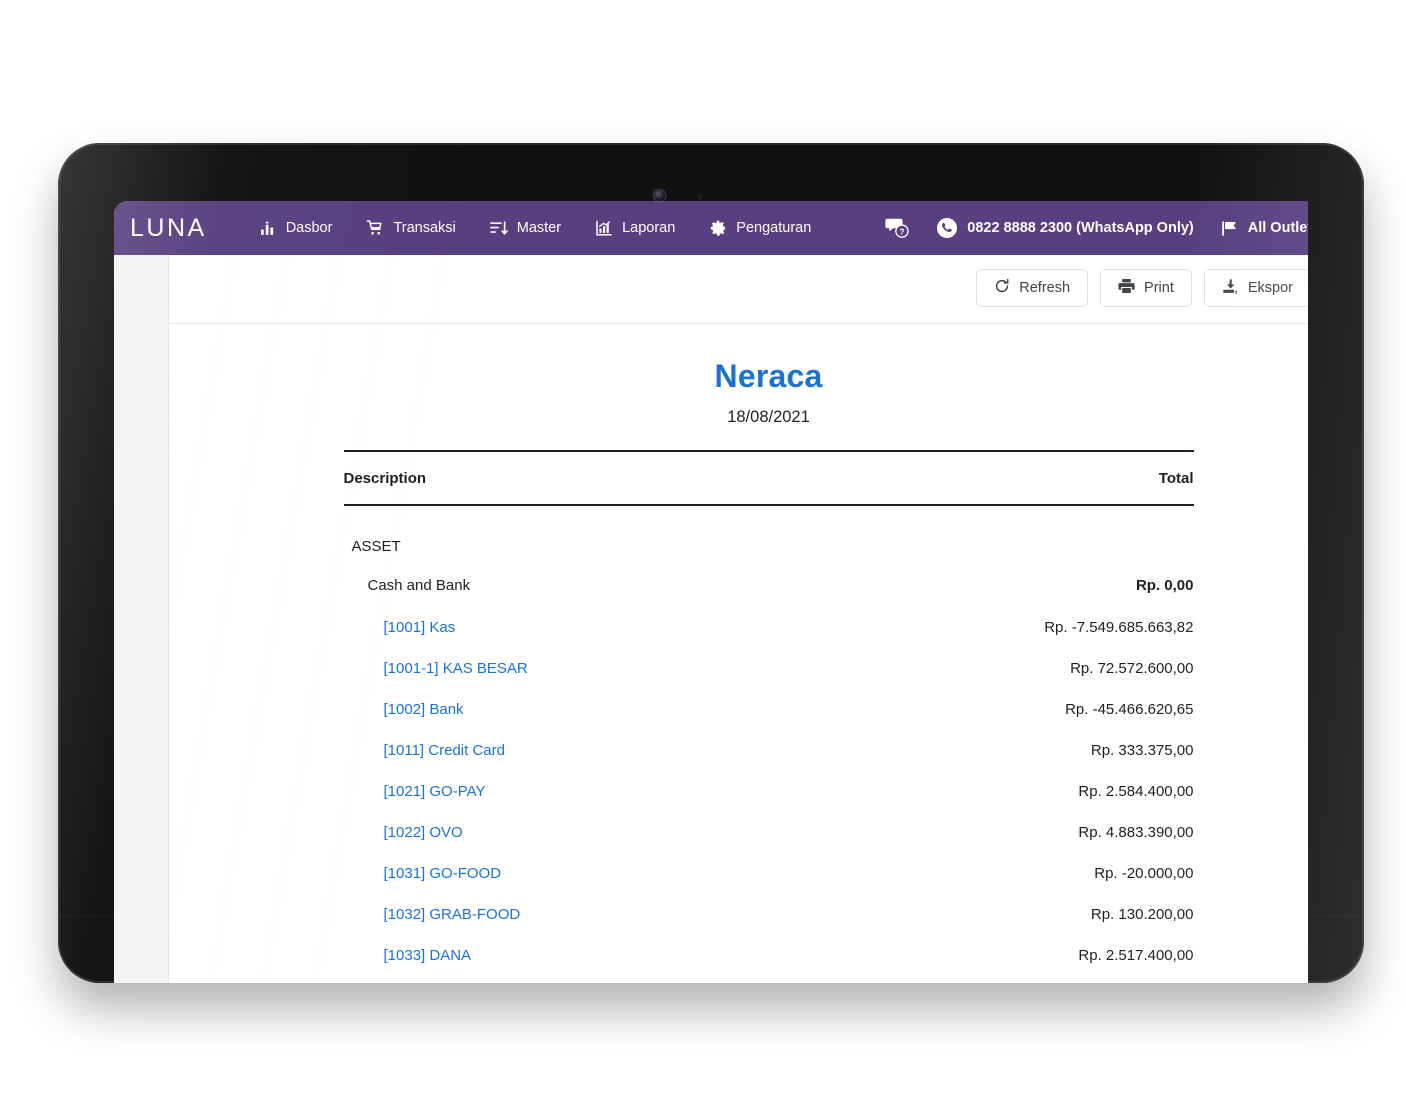 Image resolution: width=1406 pixels, height=1112 pixels. I want to click on nav-item-laporan-label: Laporan, so click(649, 228).